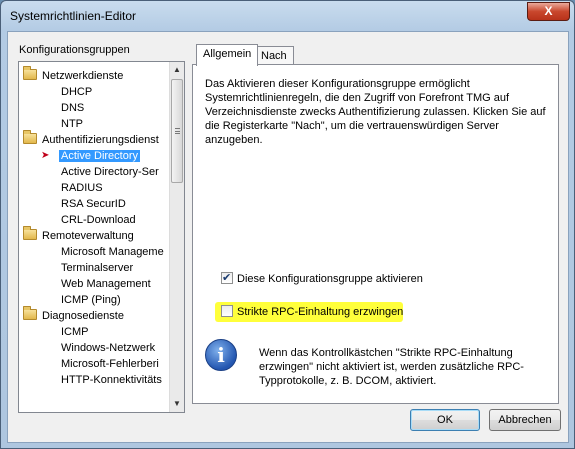  I want to click on tree-leaf-web-management: Web Management, so click(106, 284).